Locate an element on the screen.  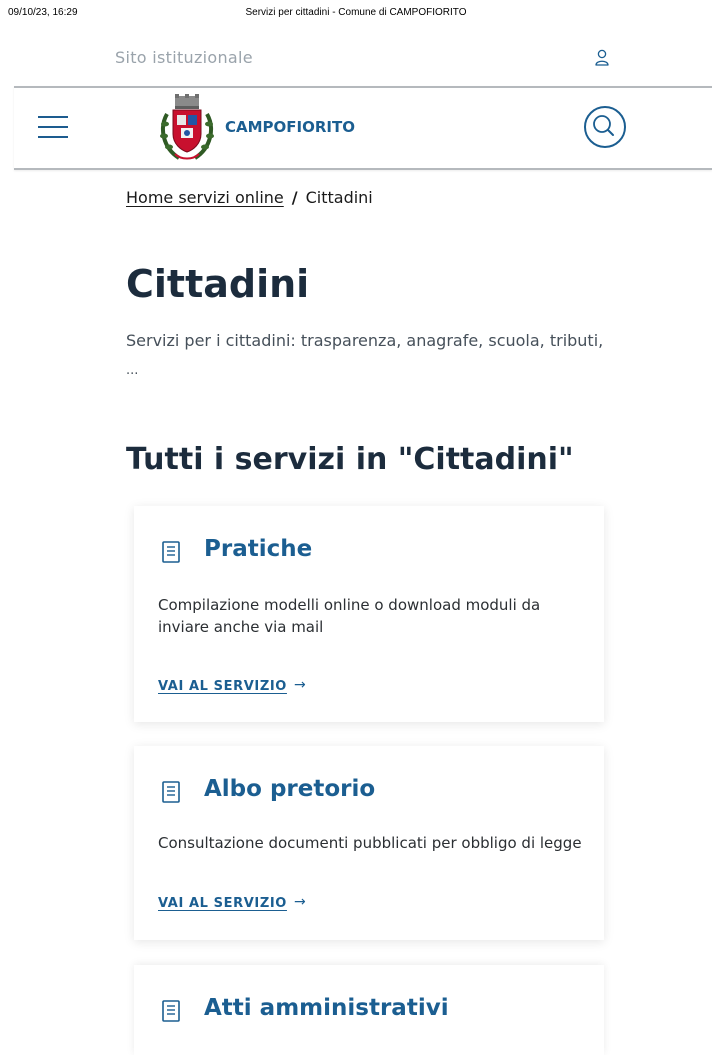
card-title-link: Atti amministrativi is located at coordinates (326, 1008).